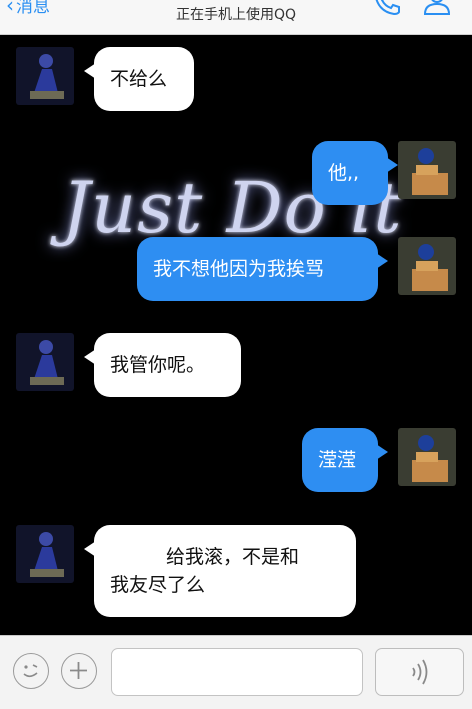  I want to click on message-input, so click(237, 672).